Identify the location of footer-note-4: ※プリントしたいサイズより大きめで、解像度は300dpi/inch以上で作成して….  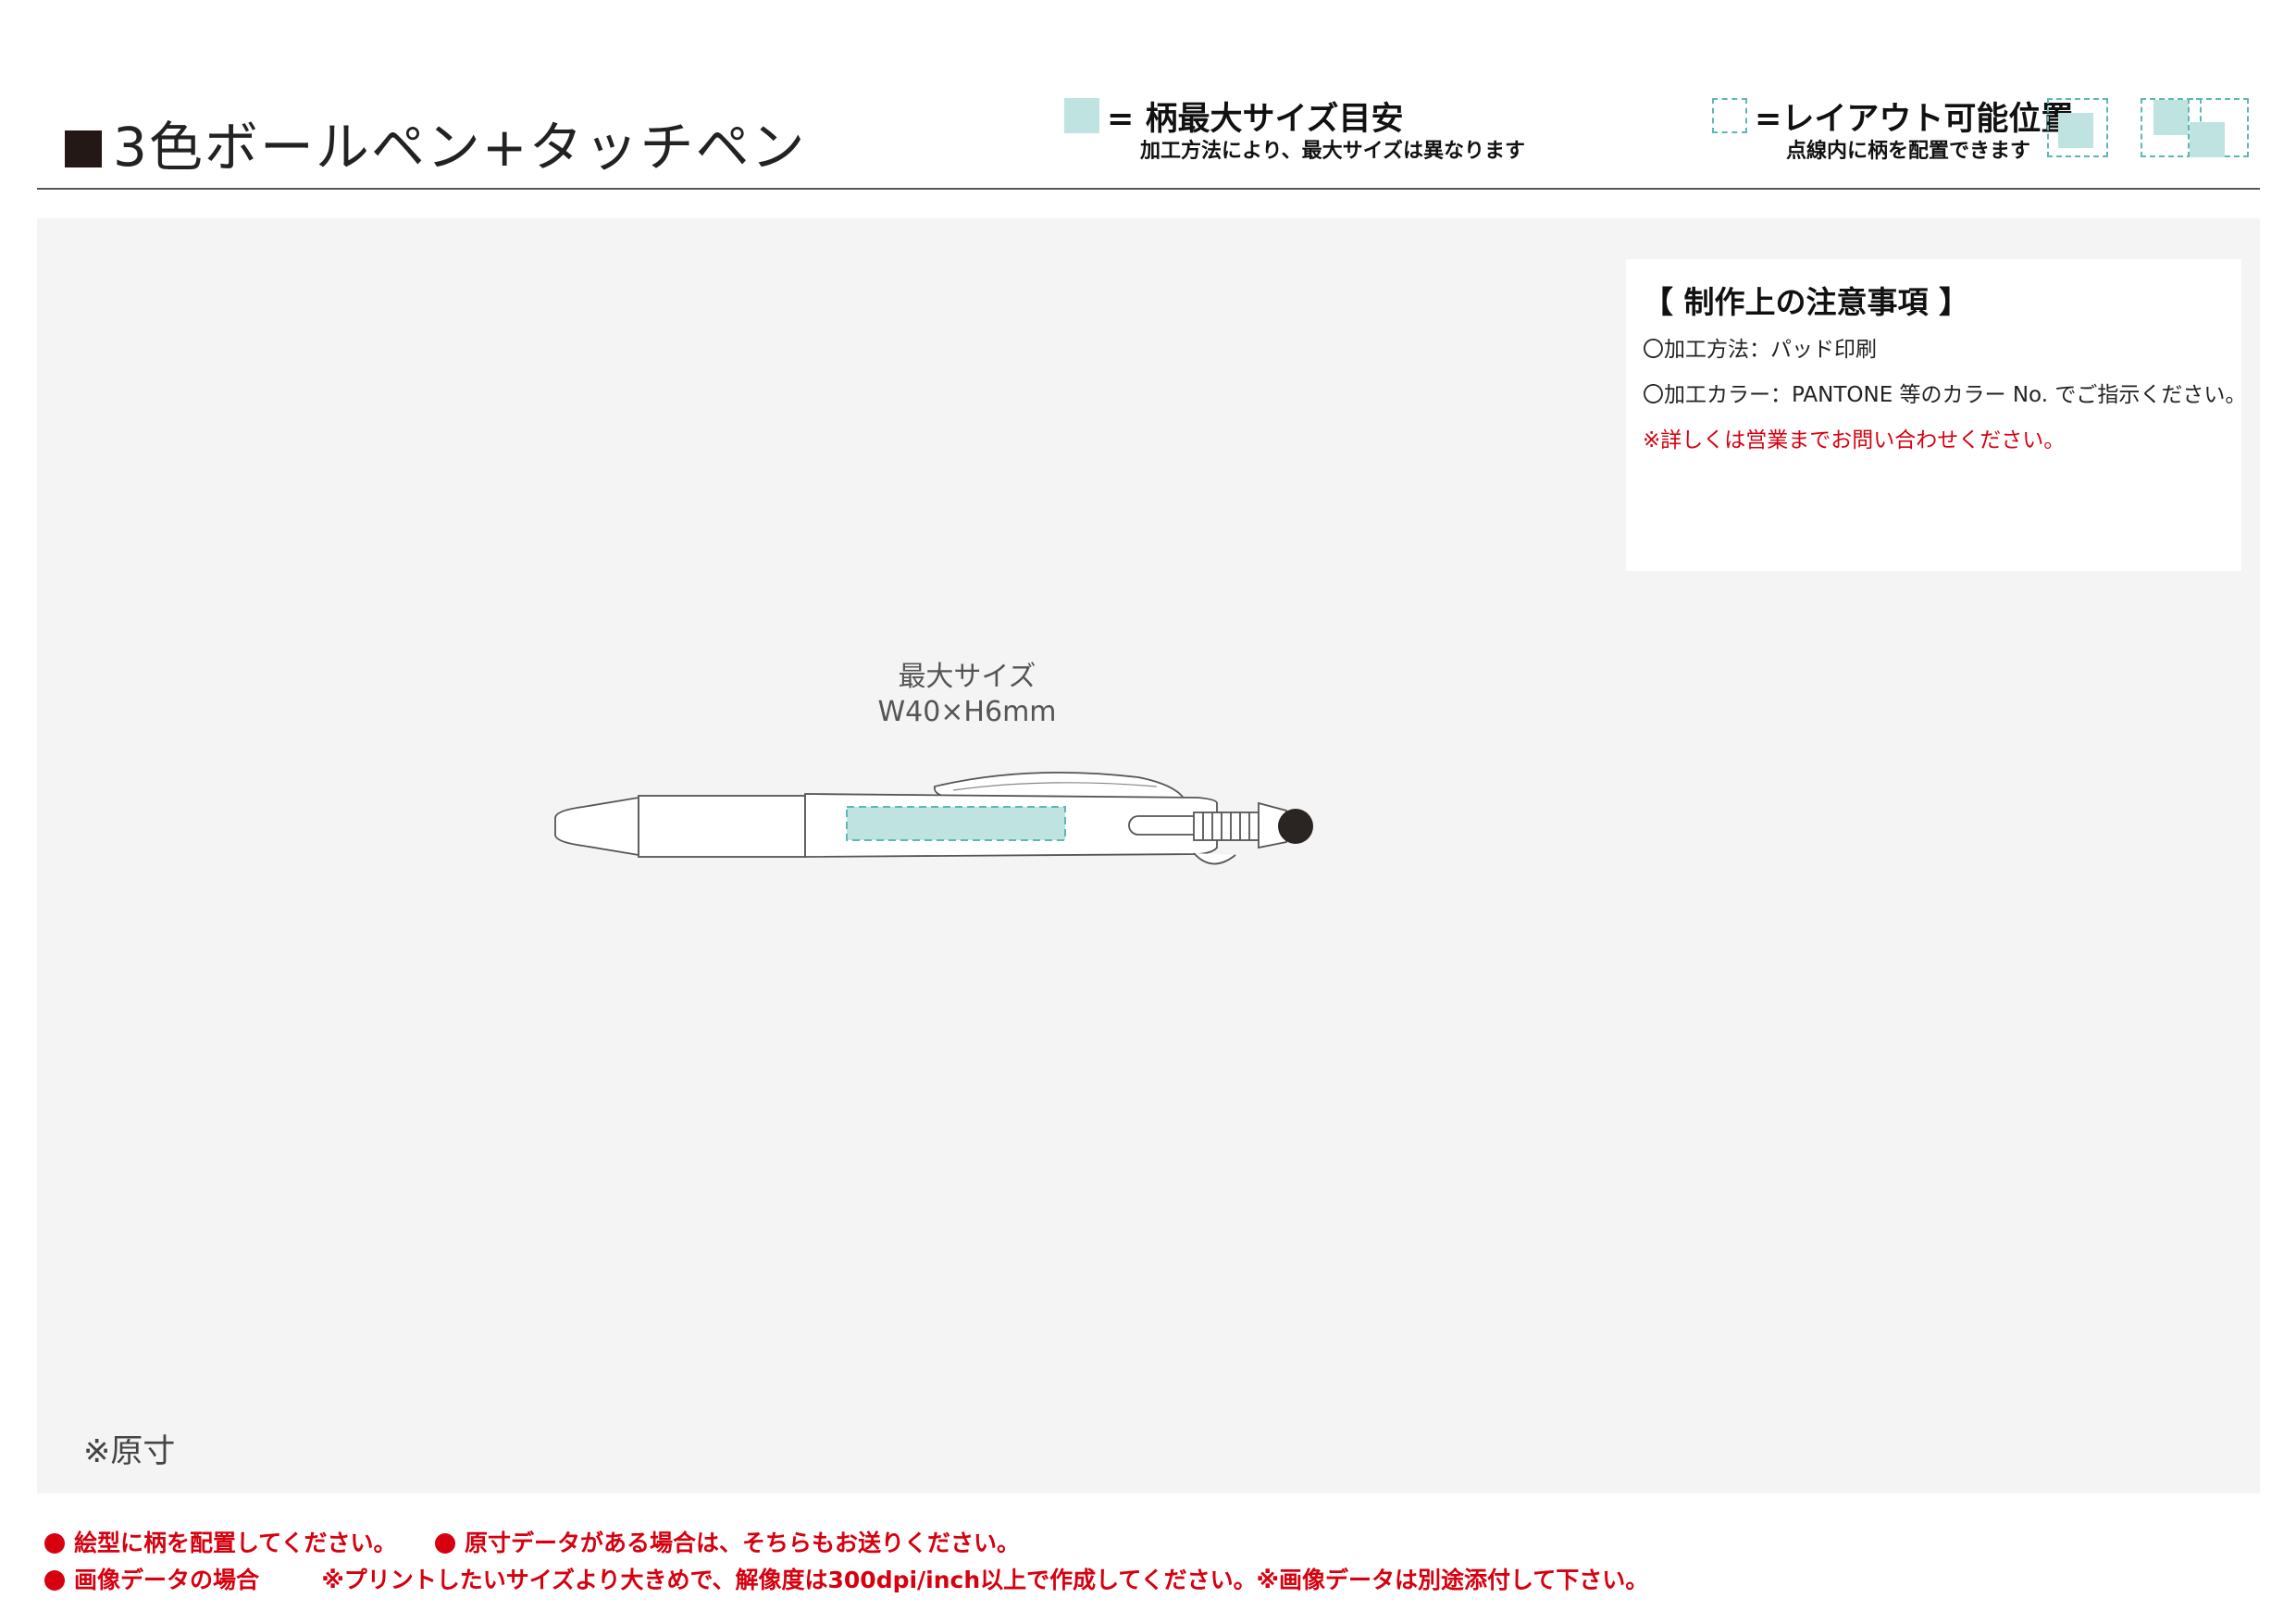
(985, 1580).